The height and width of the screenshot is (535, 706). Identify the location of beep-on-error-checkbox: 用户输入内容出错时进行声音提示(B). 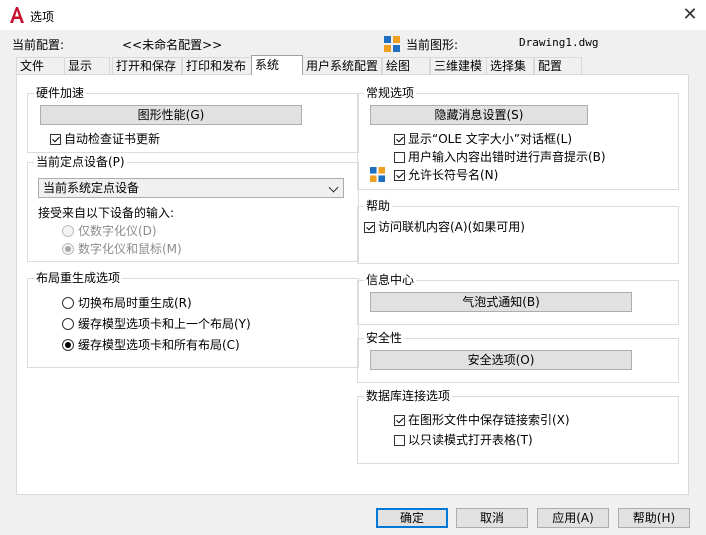
(500, 157).